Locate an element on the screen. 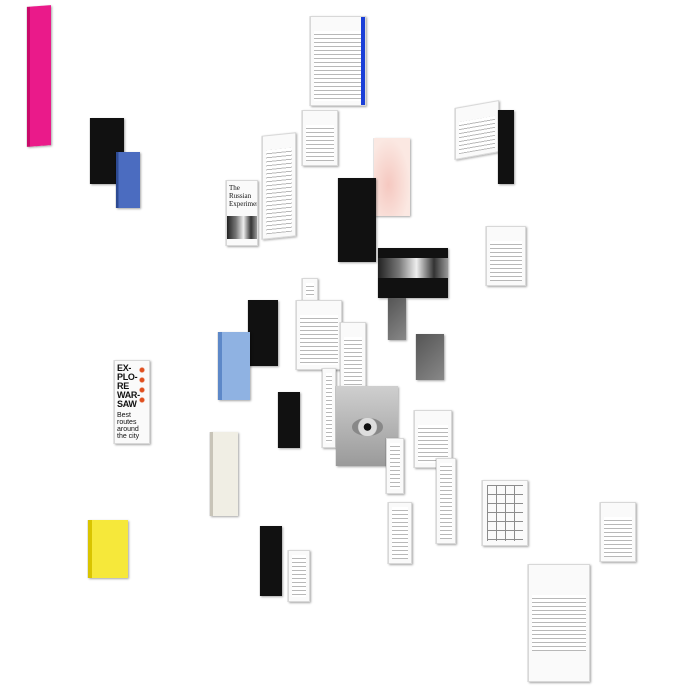  book-spine-edge is located at coordinates (363, 61).